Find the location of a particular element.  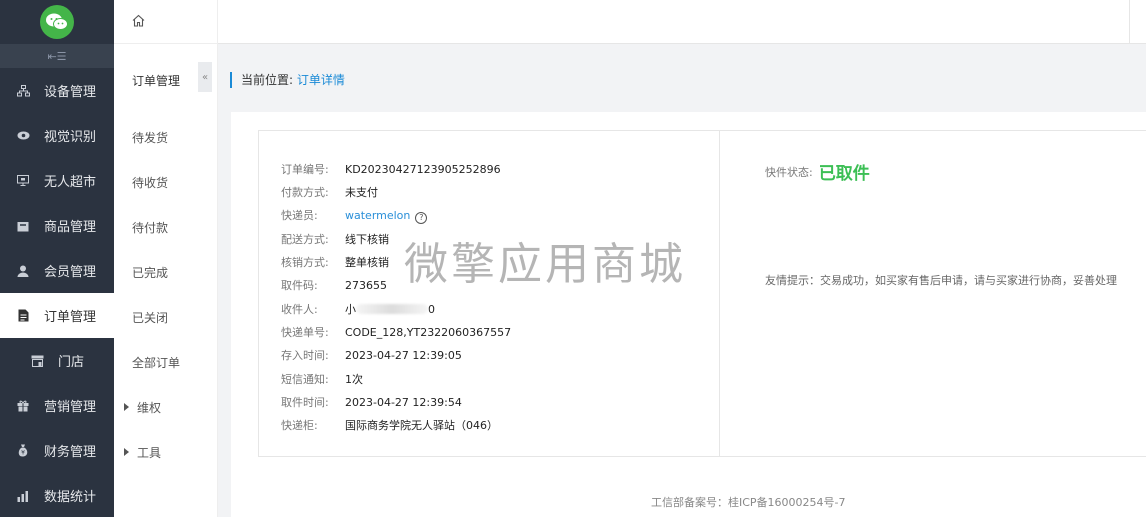

friendly-tips: 友情提示：交易成功，如买家有售后申请，请与买家进行协商，妥善处理 is located at coordinates (941, 280).